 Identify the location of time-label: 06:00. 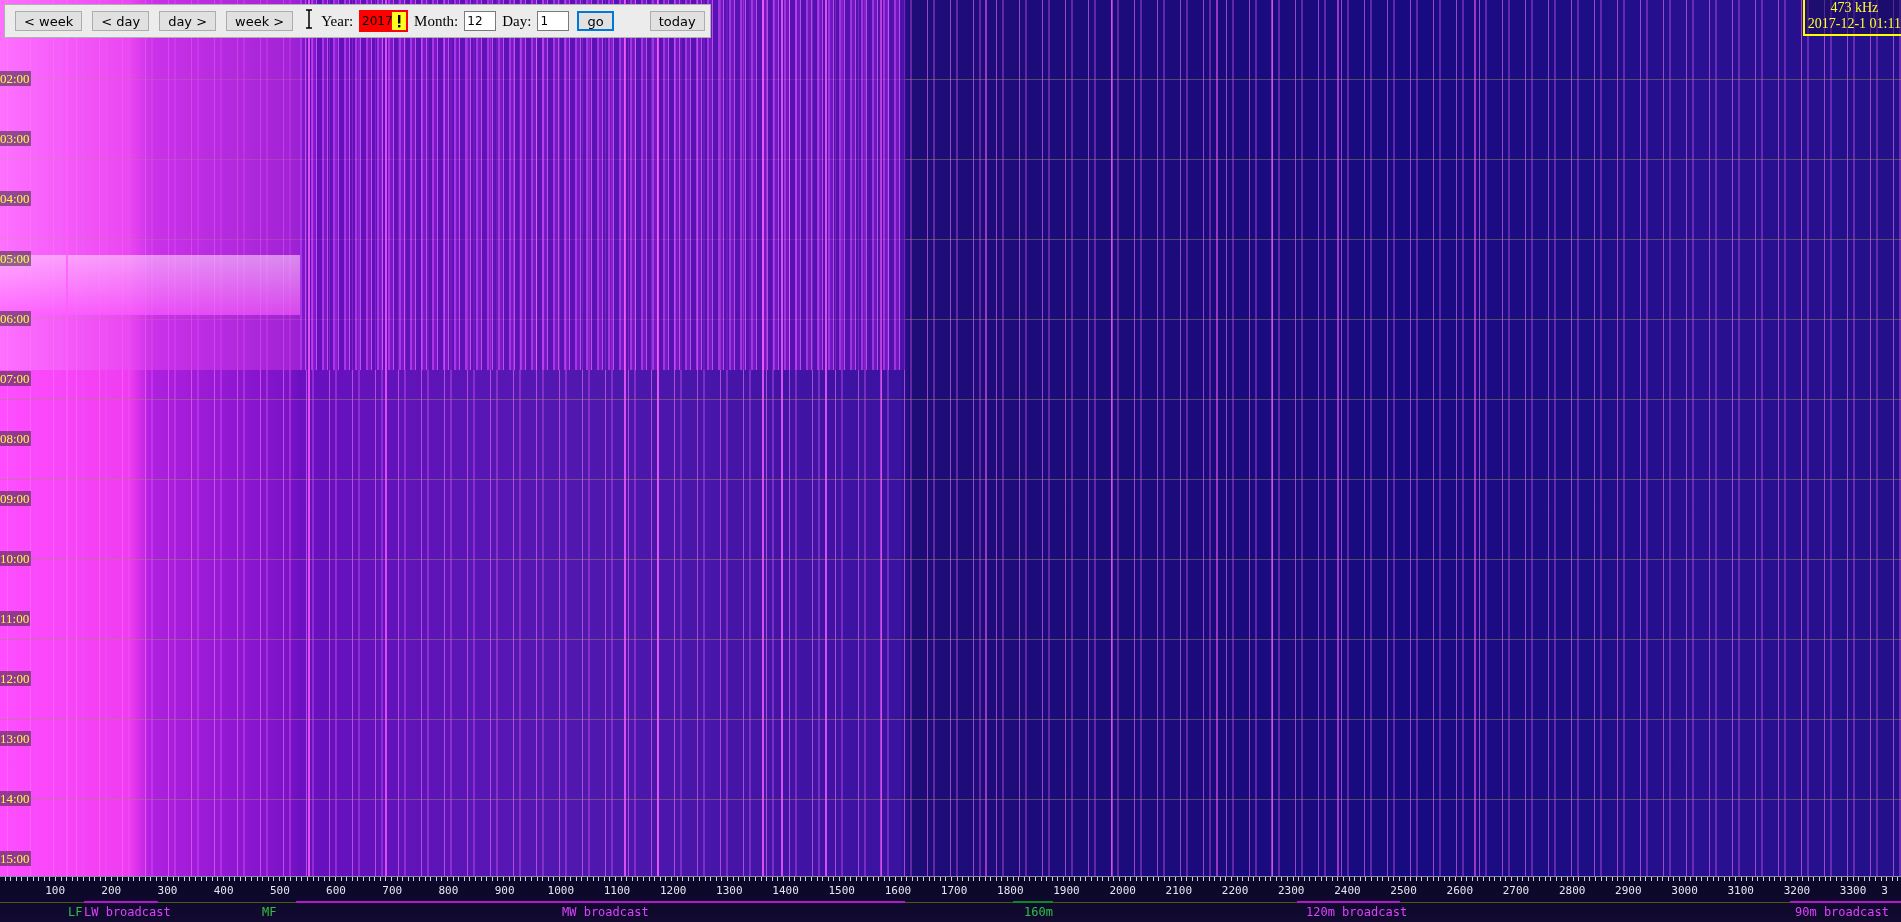
(15, 318).